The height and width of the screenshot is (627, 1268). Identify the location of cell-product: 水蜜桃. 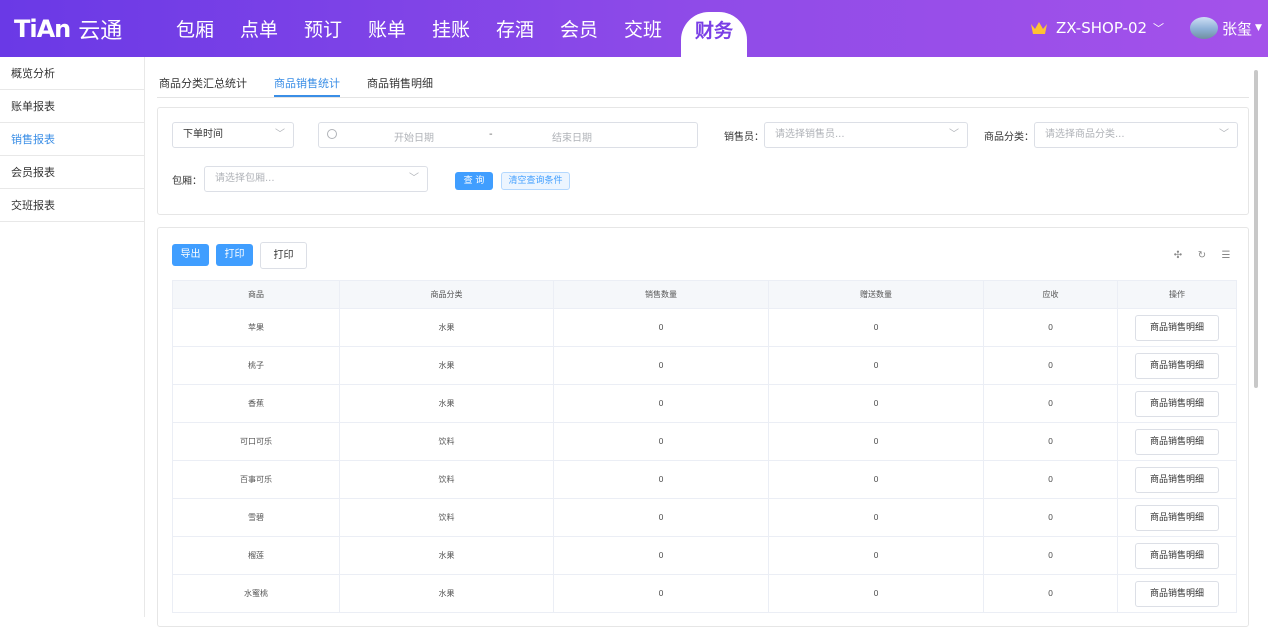
(256, 593).